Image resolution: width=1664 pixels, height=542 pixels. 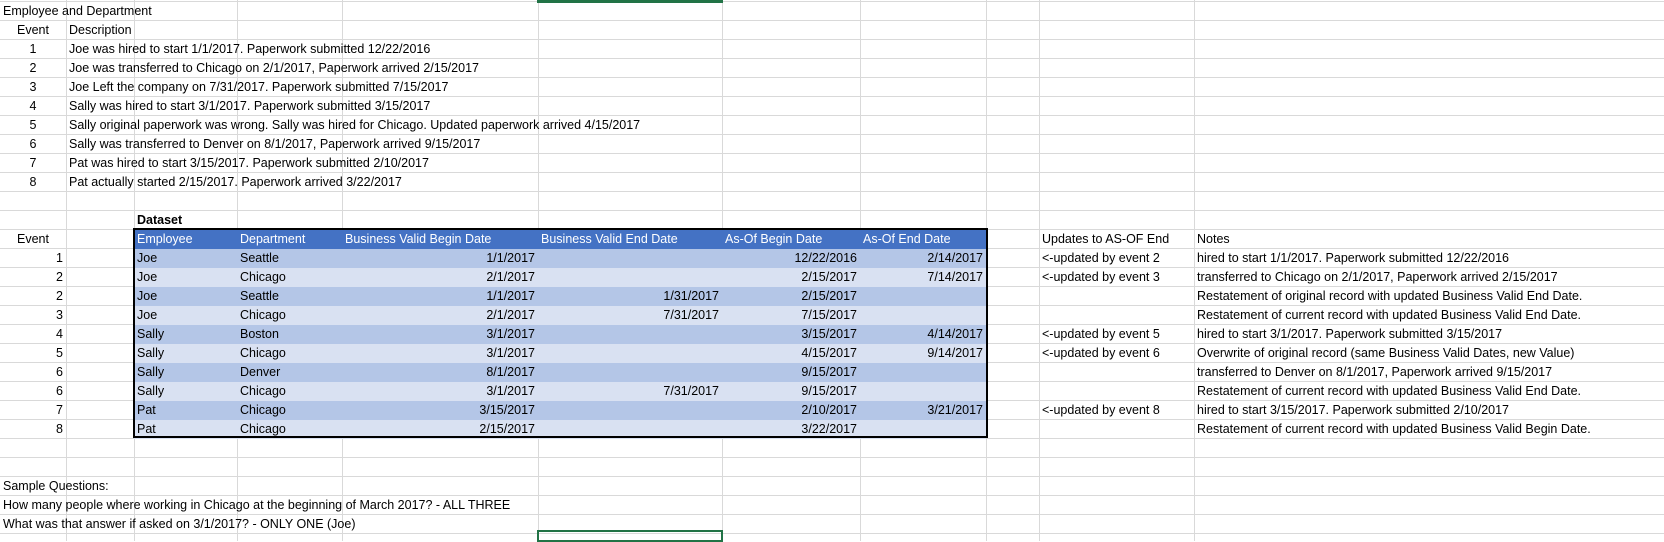 What do you see at coordinates (923, 334) in the screenshot?
I see `cell-asof-end: 4/14/2017` at bounding box center [923, 334].